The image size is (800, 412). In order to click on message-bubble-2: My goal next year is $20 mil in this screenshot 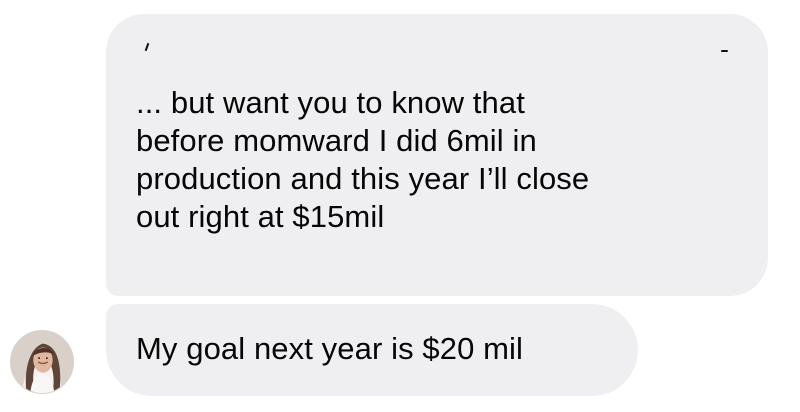, I will do `click(372, 350)`.